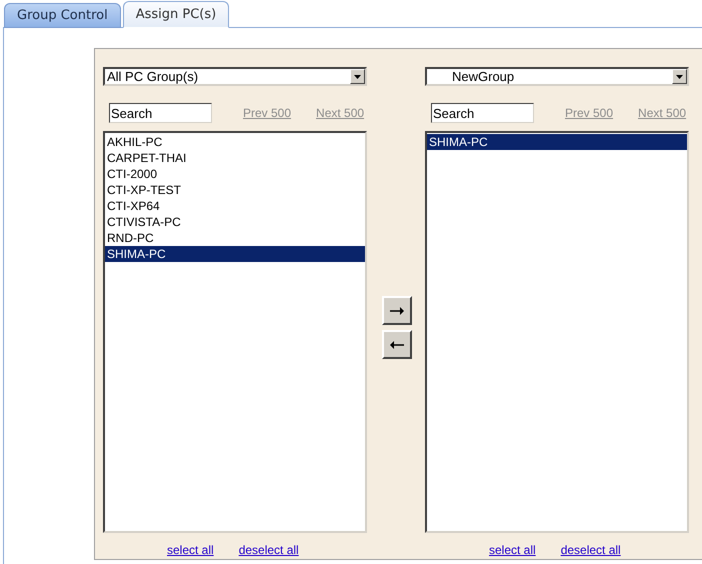 Image resolution: width=702 pixels, height=564 pixels. I want to click on list-item: CTI-XP64, so click(235, 206).